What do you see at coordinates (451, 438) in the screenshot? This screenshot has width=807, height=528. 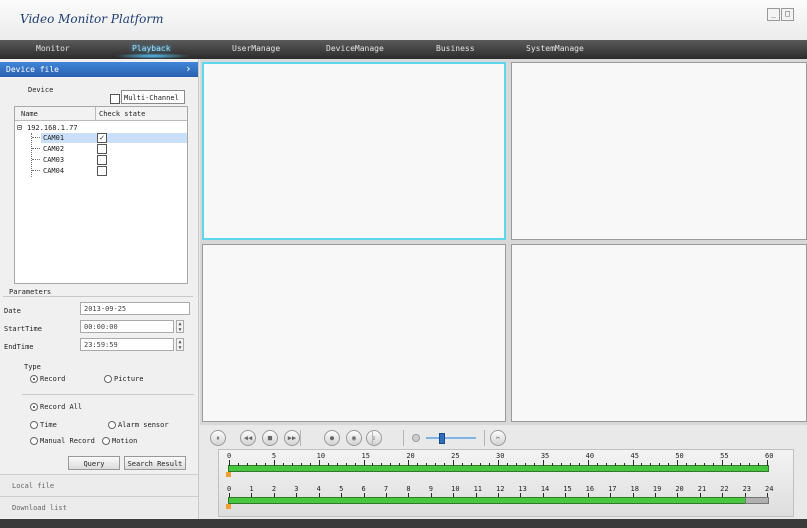 I see `volume-slider-track` at bounding box center [451, 438].